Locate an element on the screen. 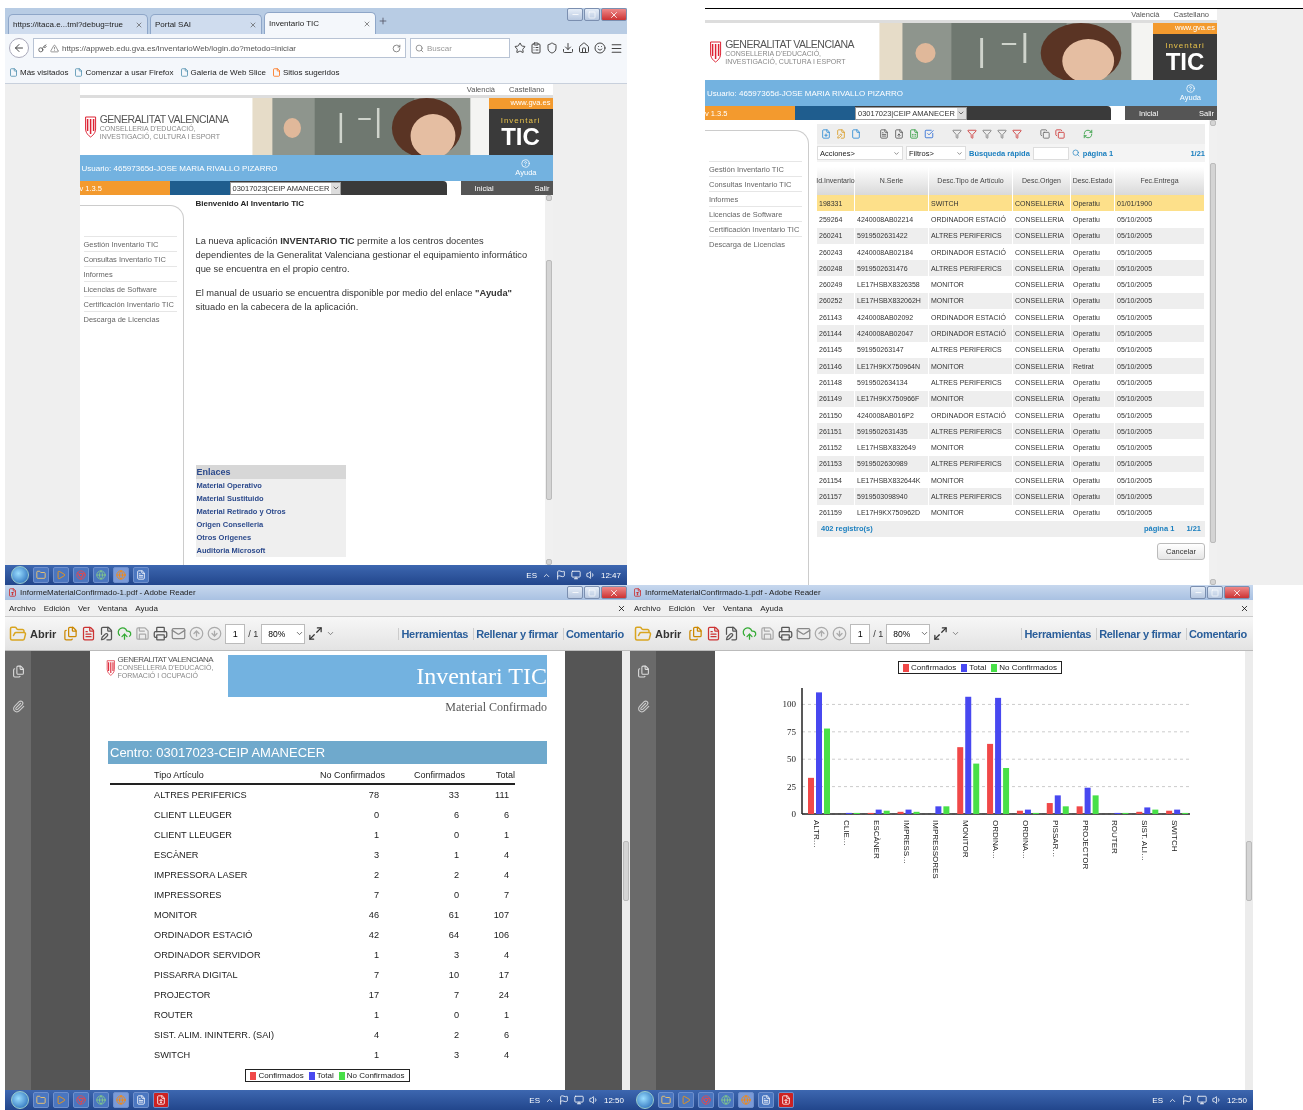 The image size is (1303, 1110). checkbox-icon is located at coordinates (929, 134).